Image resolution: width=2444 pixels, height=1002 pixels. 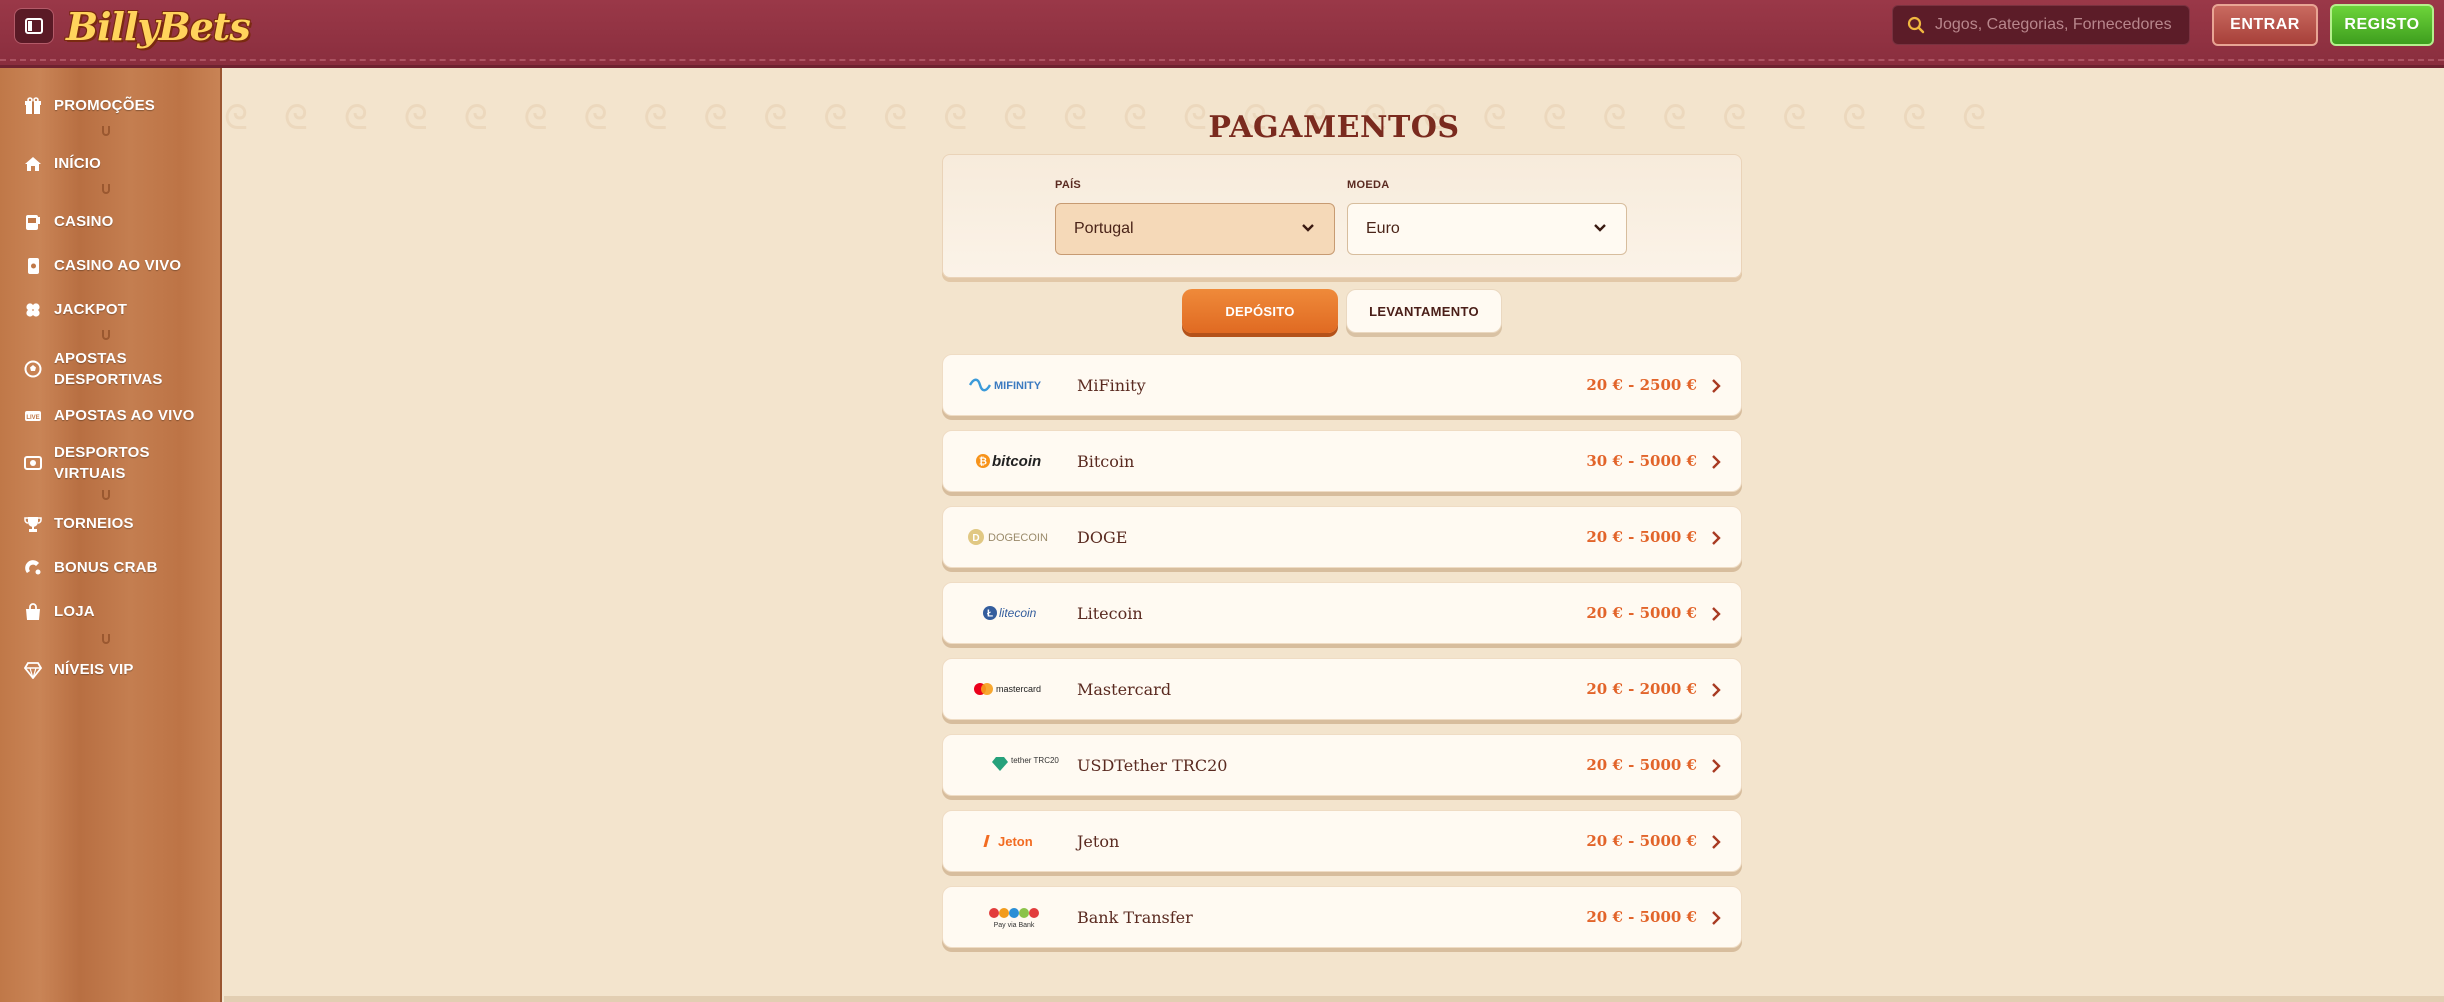 I want to click on sidebar-item-bonus-crab: BONUS CRAB, so click(x=110, y=568).